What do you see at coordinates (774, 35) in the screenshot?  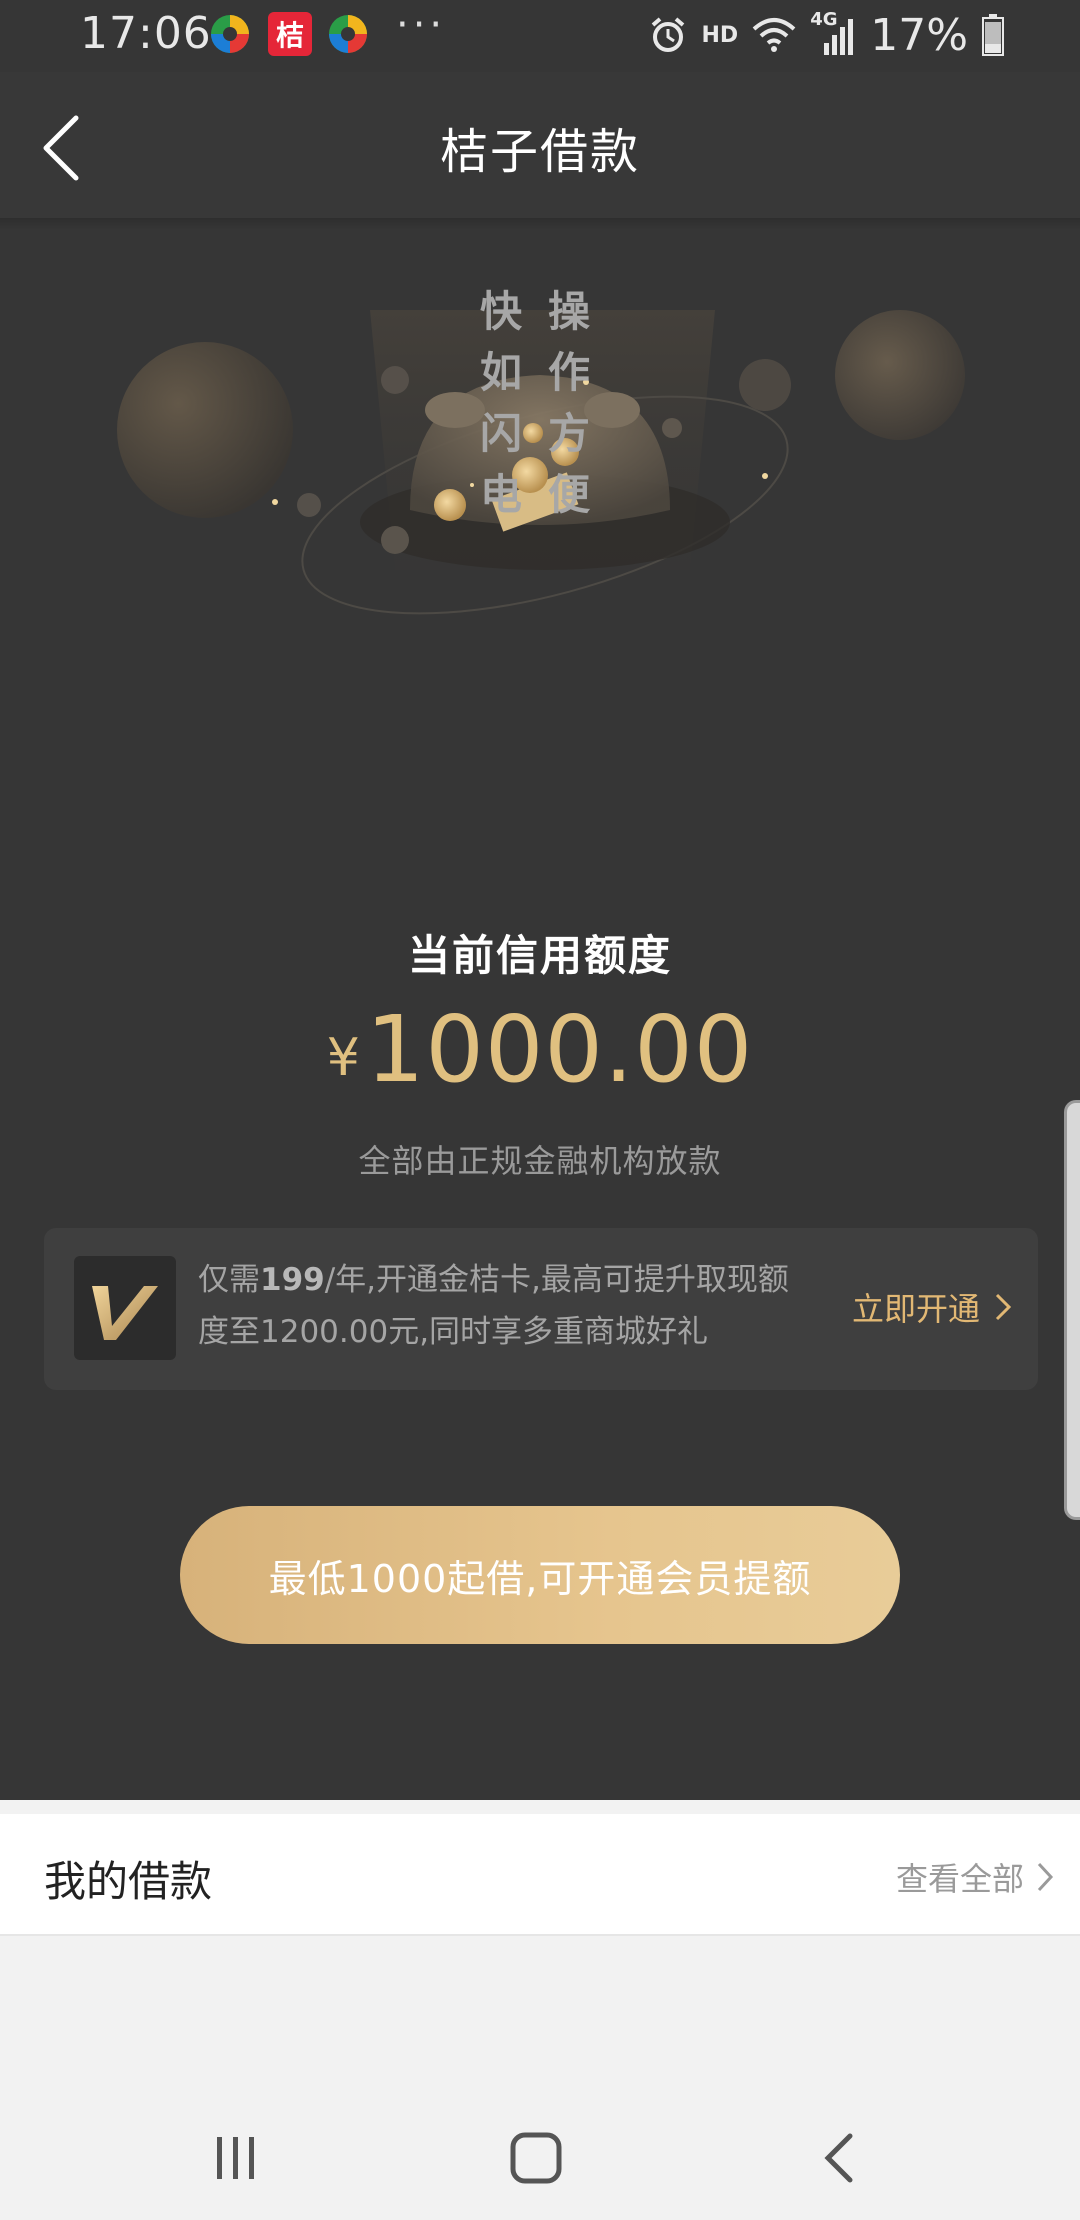 I see `wifi-icon` at bounding box center [774, 35].